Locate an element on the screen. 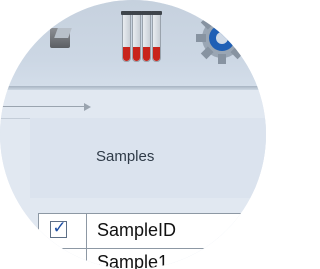 The width and height of the screenshot is (320, 269). row-checkbox is located at coordinates (58, 261).